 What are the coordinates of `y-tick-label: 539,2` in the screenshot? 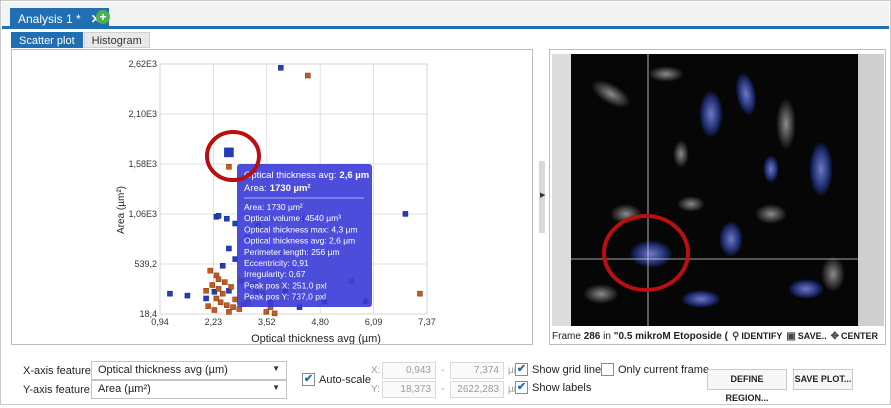 It's located at (145, 264).